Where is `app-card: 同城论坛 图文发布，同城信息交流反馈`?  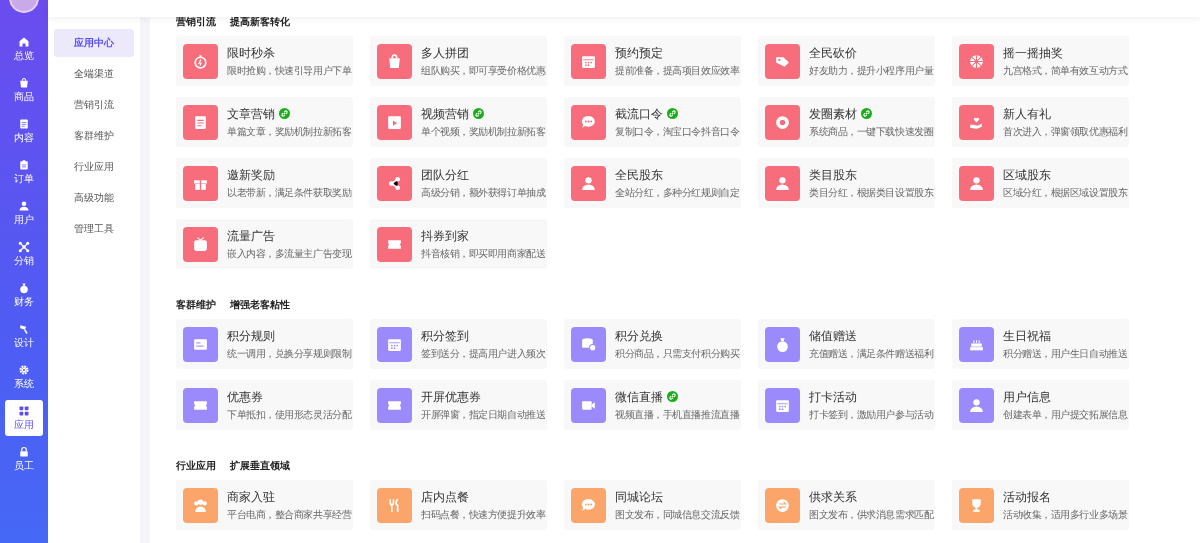
app-card: 同城论坛 图文发布，同城信息交流反馈 is located at coordinates (652, 505).